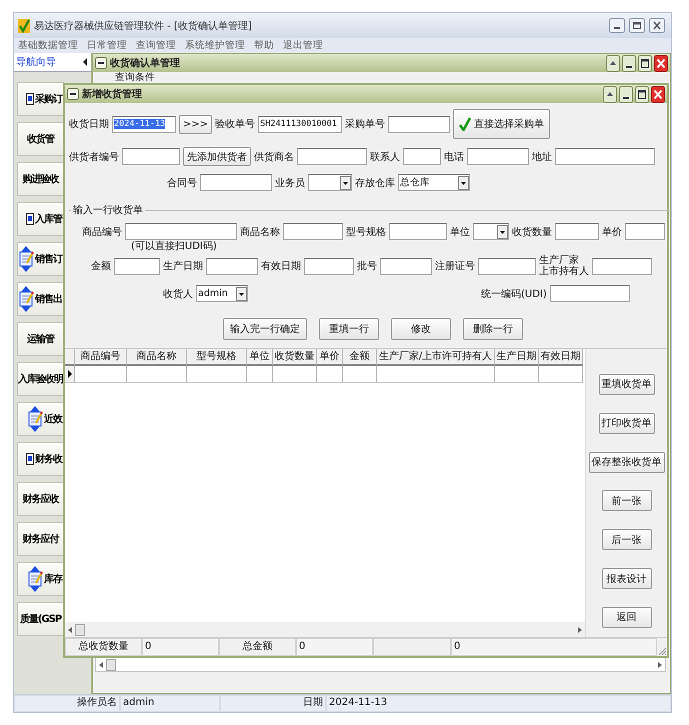 This screenshot has width=689, height=725. I want to click on field-label: 单价, so click(612, 232).